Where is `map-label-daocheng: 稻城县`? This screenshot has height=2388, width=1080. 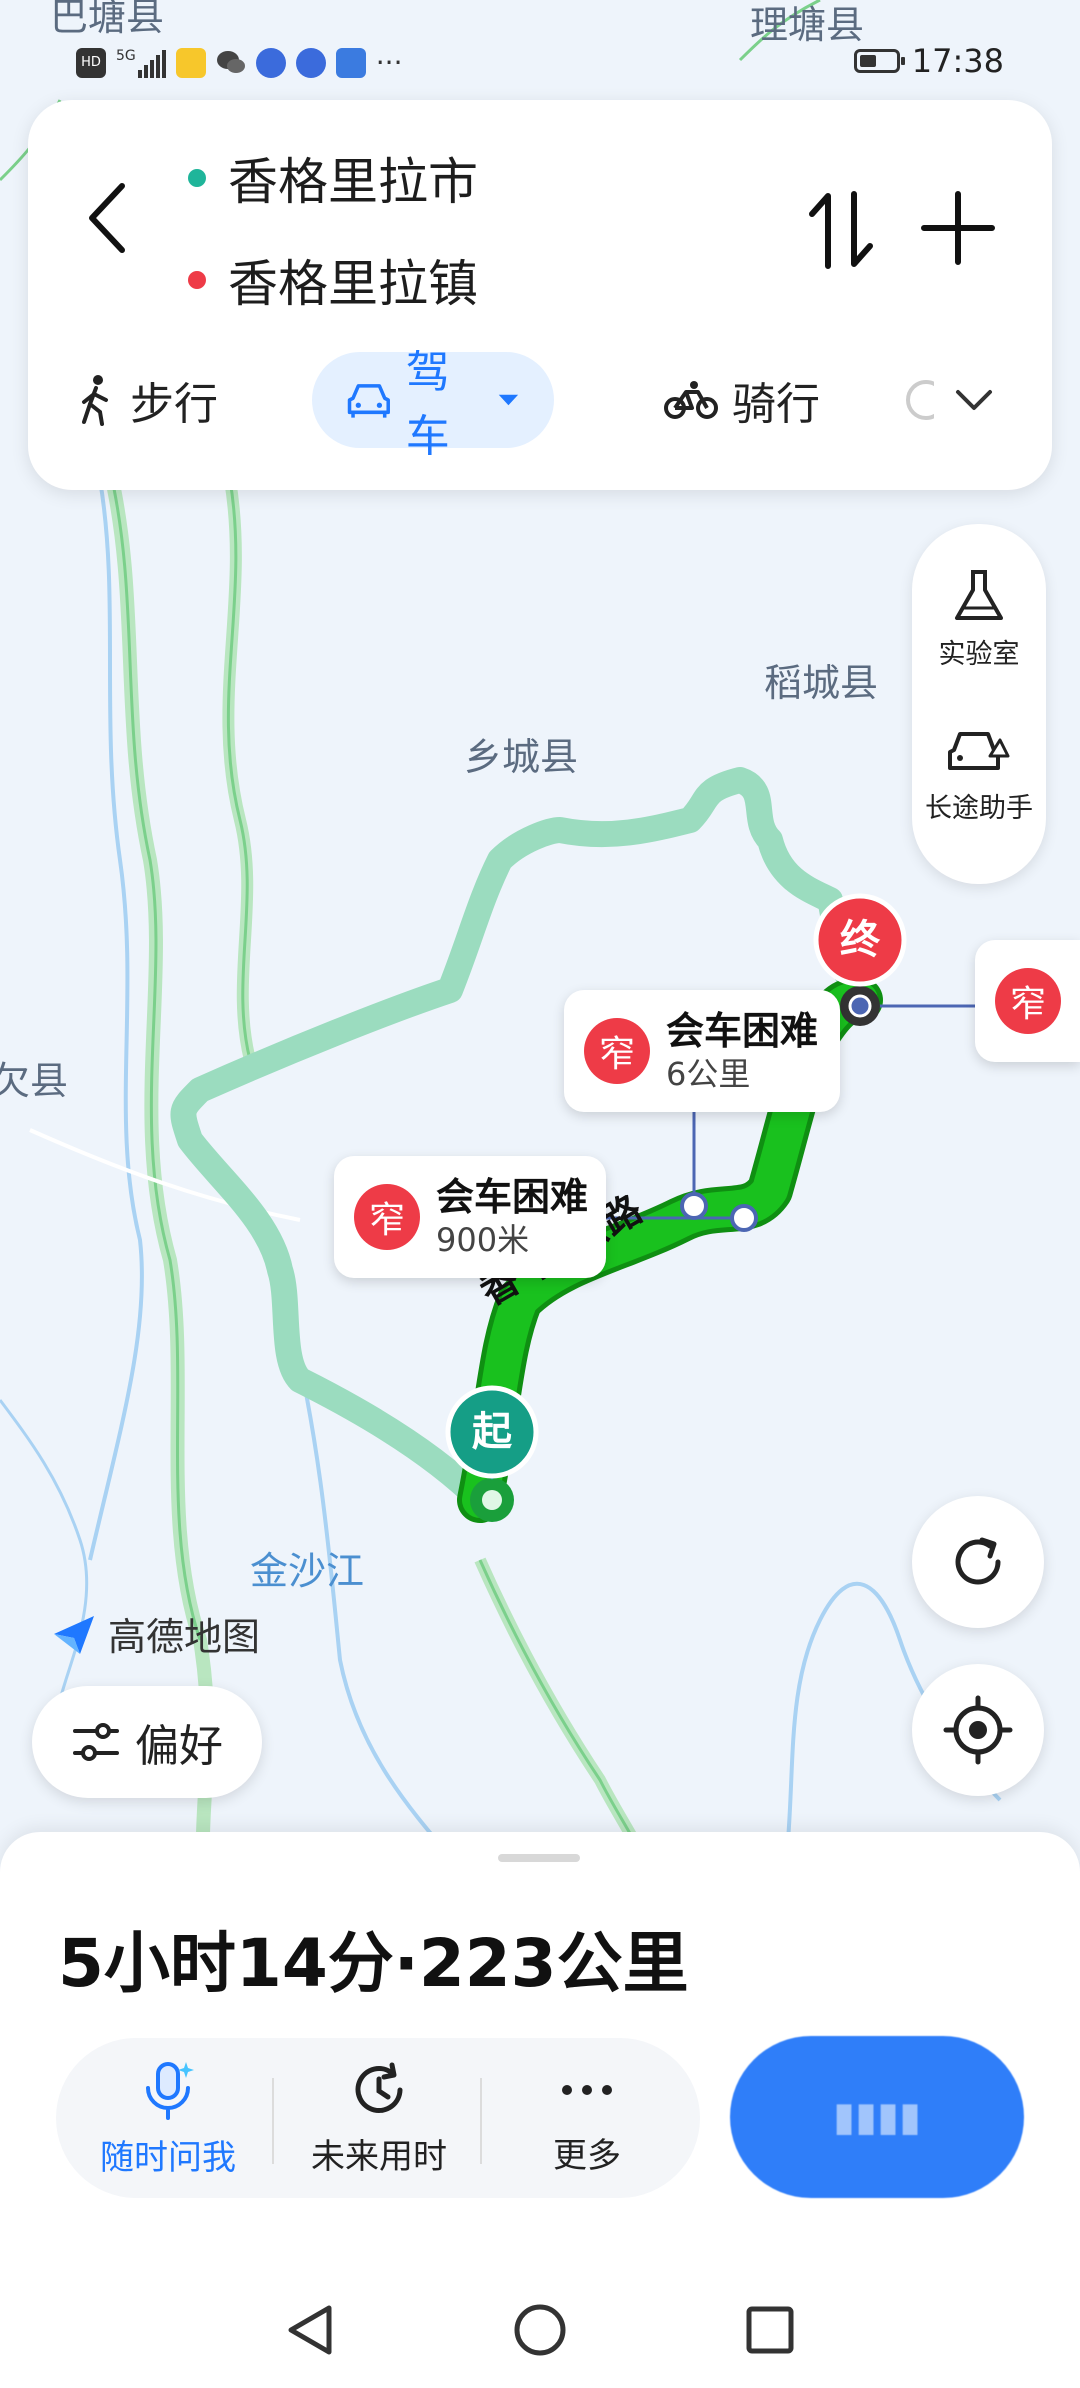 map-label-daocheng: 稻城县 is located at coordinates (821, 683).